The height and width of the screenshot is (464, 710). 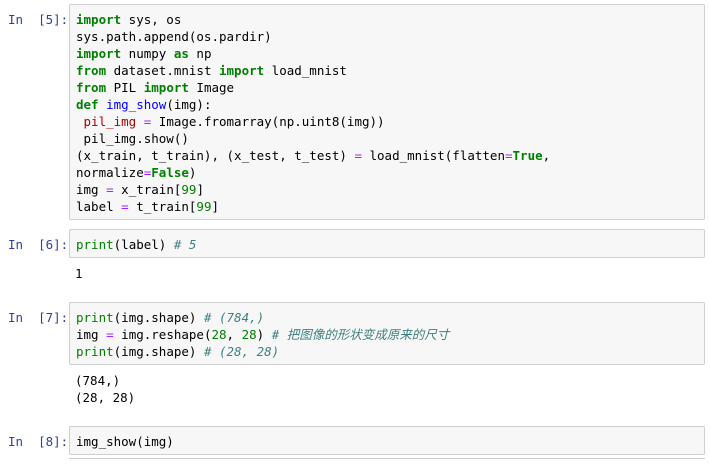 I want to click on output-line: 1, so click(x=79, y=273).